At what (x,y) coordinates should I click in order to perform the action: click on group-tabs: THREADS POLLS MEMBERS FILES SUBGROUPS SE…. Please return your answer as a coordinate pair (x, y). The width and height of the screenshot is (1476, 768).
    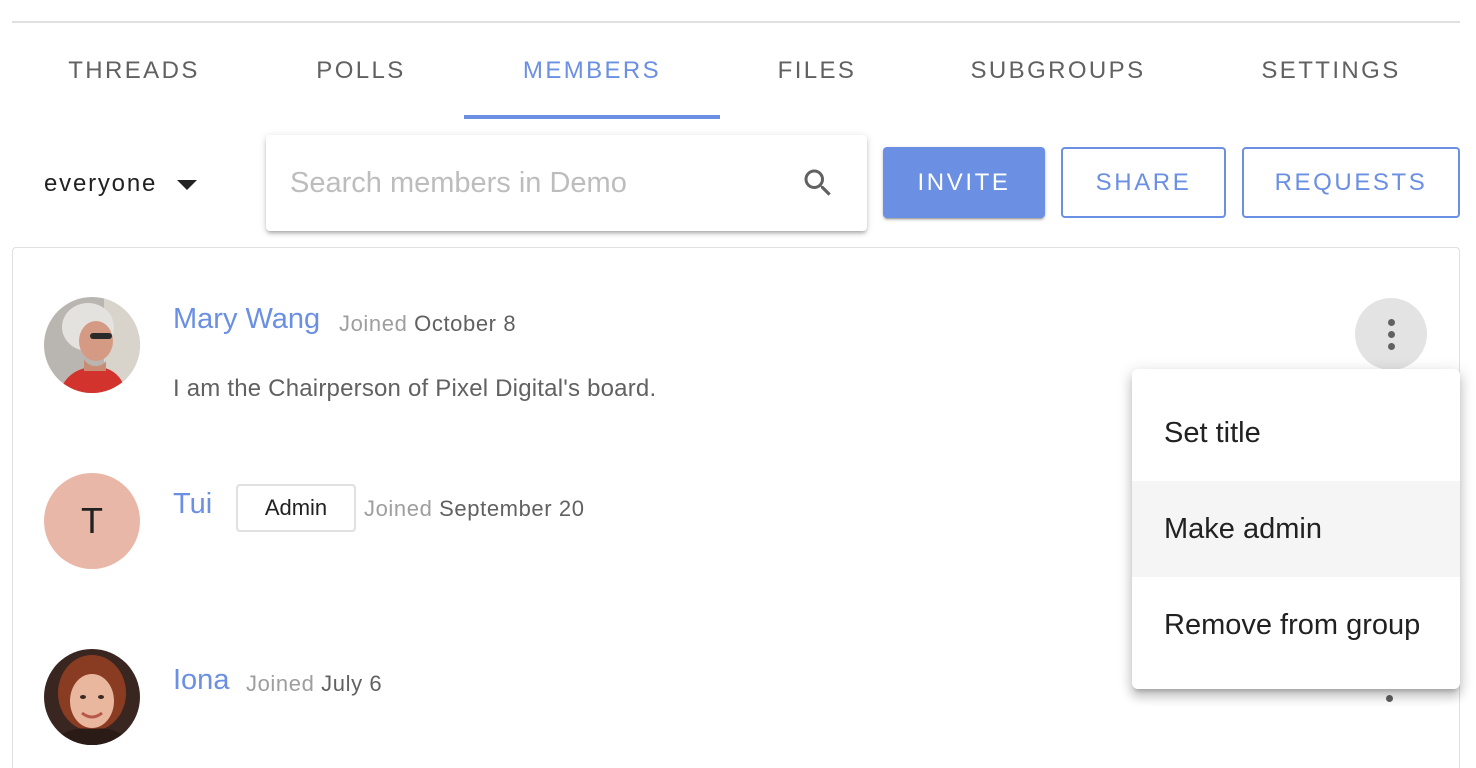
    Looking at the image, I should click on (736, 71).